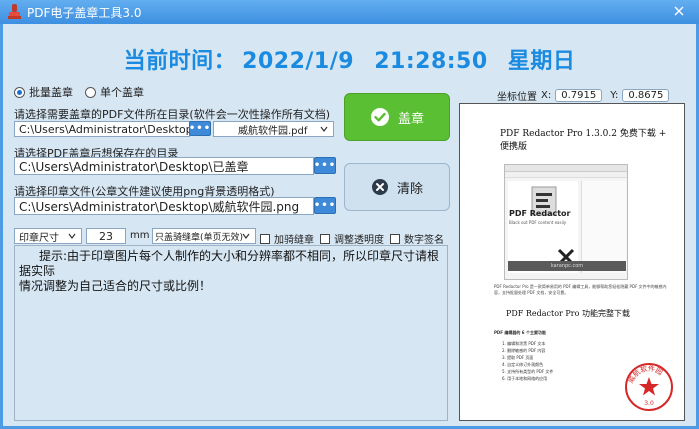 This screenshot has width=699, height=429. I want to click on source-browse-button: •••, so click(200, 128).